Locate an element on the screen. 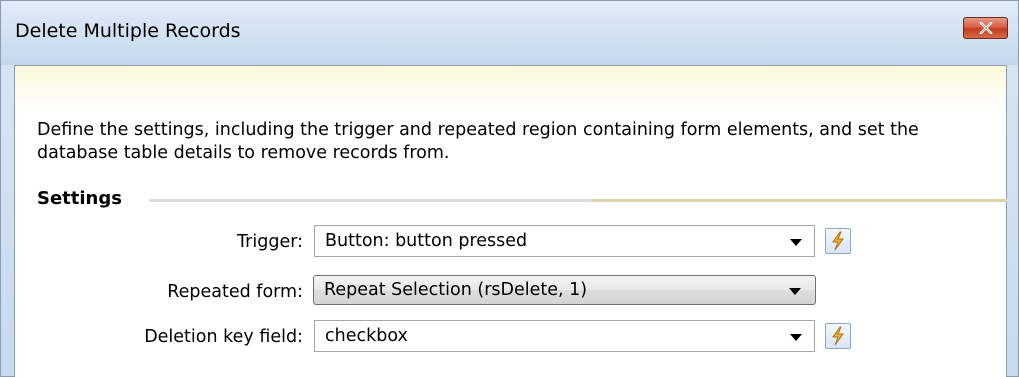 Image resolution: width=1019 pixels, height=377 pixels. window-title: Delete Multiple Records is located at coordinates (128, 31).